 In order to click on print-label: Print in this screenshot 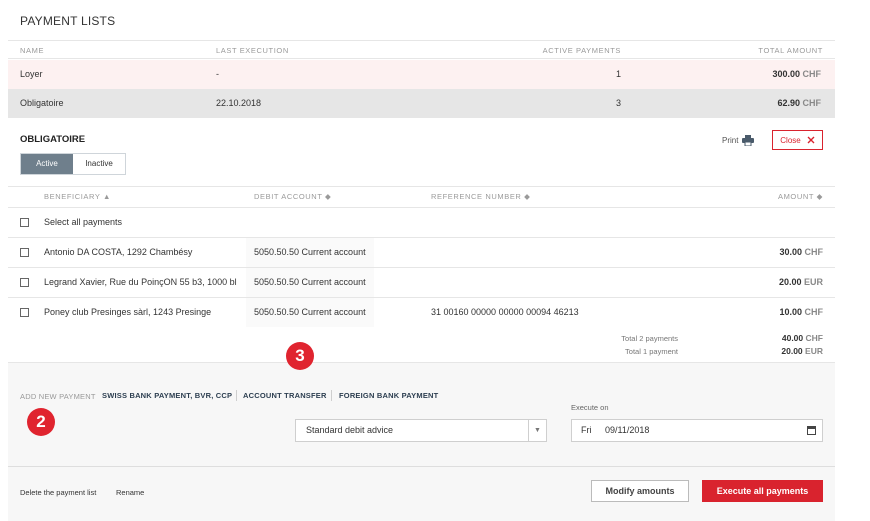, I will do `click(730, 140)`.